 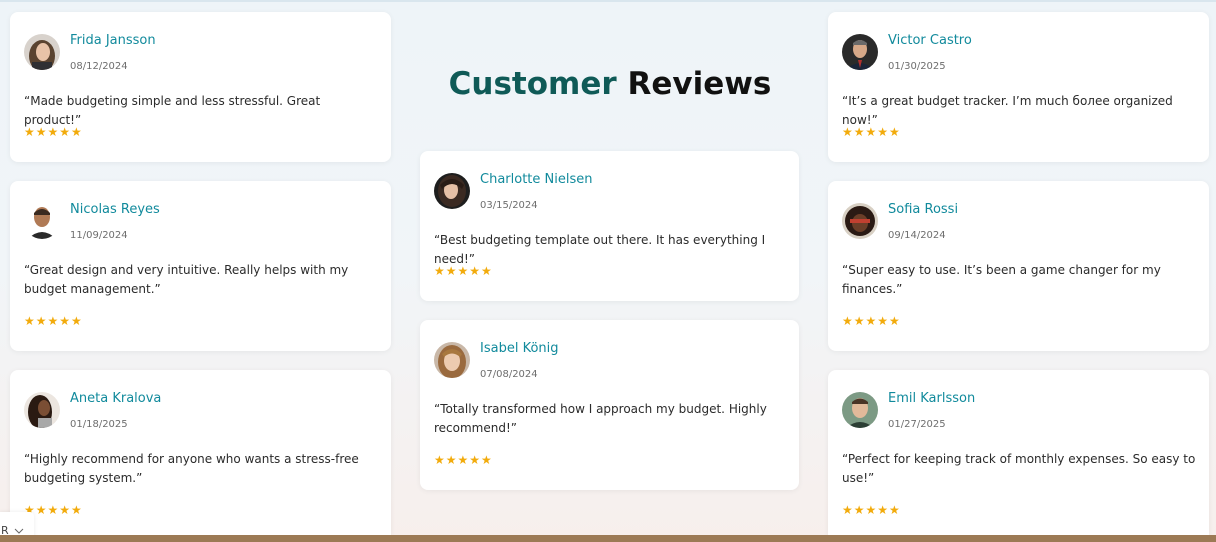 I want to click on reviewer-name: Isabel König, so click(x=519, y=348).